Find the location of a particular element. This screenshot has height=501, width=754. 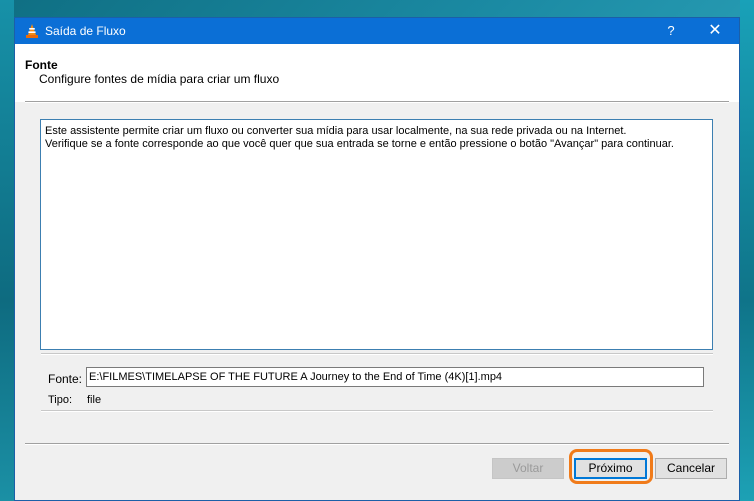

close-button: ✕ is located at coordinates (715, 31).